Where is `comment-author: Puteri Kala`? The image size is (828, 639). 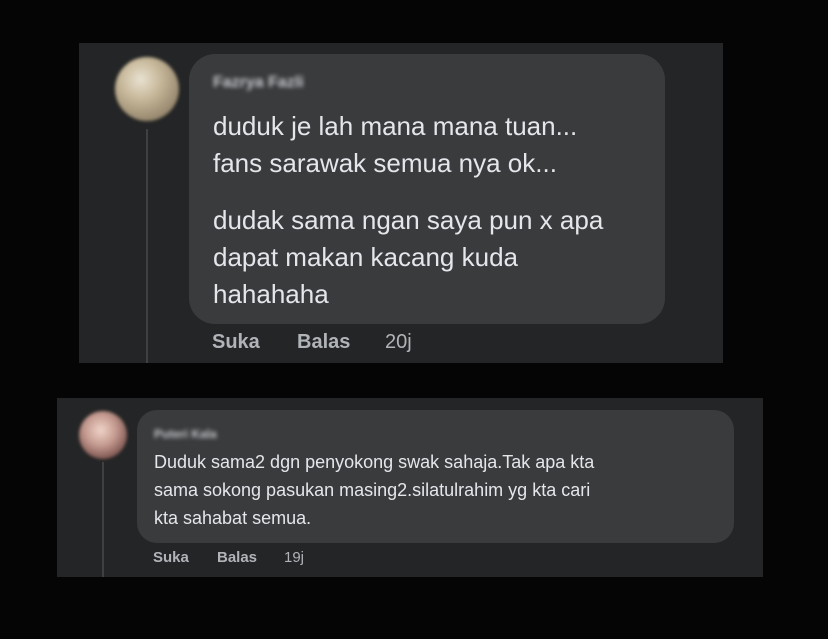 comment-author: Puteri Kala is located at coordinates (185, 434).